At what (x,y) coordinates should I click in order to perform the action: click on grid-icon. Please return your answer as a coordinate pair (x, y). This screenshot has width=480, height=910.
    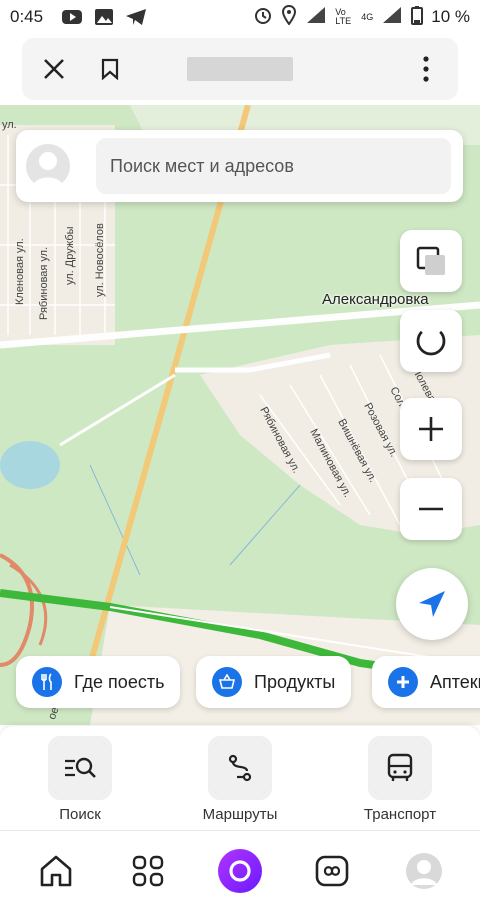
    Looking at the image, I should click on (148, 871).